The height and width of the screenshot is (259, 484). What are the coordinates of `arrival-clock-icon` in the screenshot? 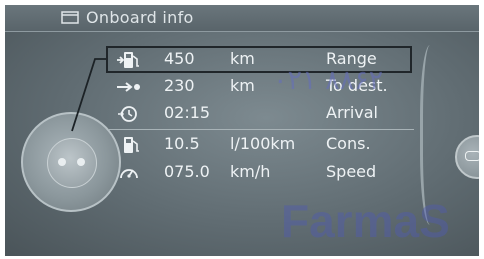 It's located at (127, 114).